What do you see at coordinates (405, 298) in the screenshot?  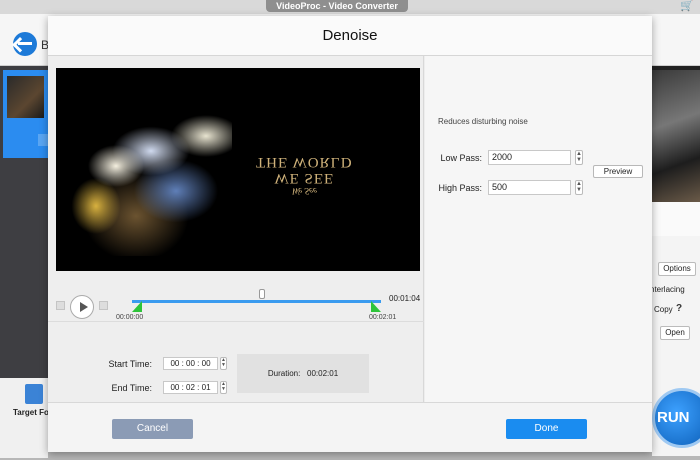 I see `current-time: 00:01:04` at bounding box center [405, 298].